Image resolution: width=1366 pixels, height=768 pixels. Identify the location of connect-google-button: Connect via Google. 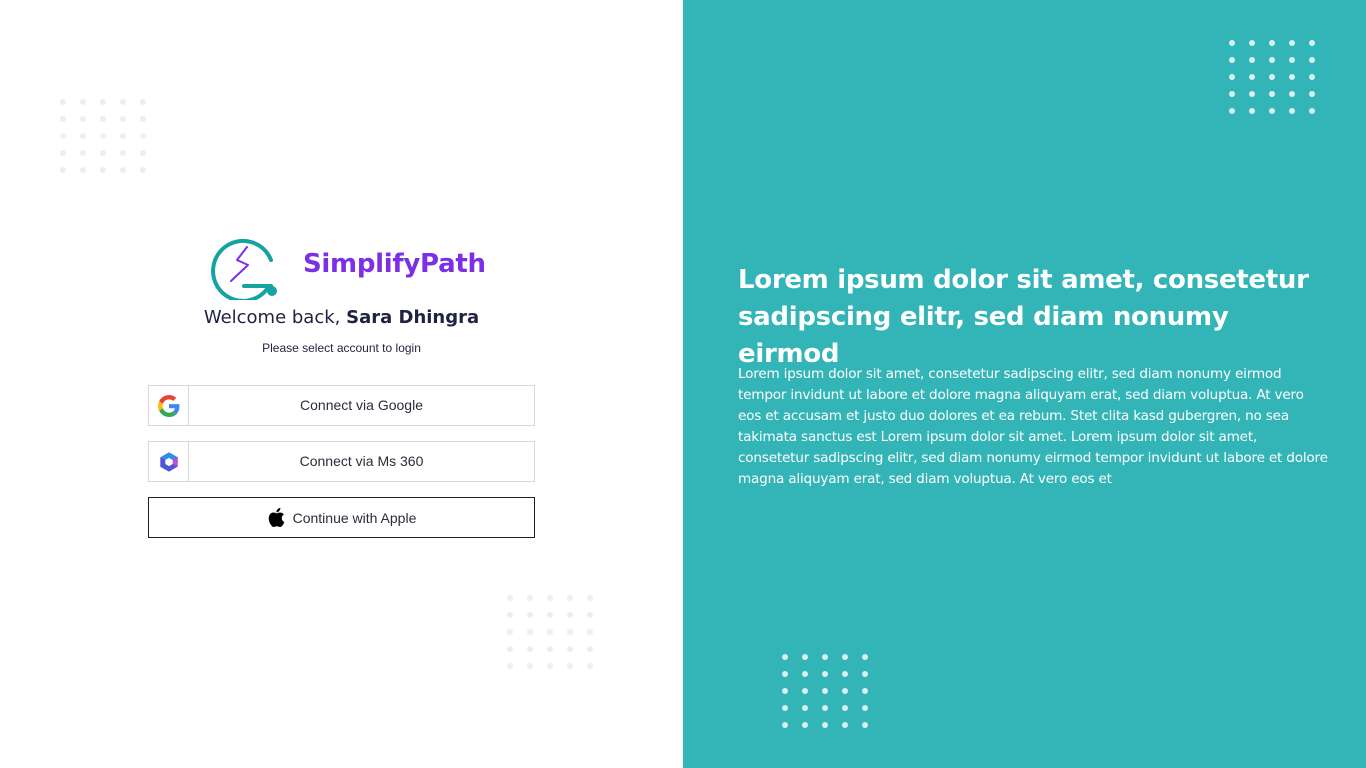
(341, 405).